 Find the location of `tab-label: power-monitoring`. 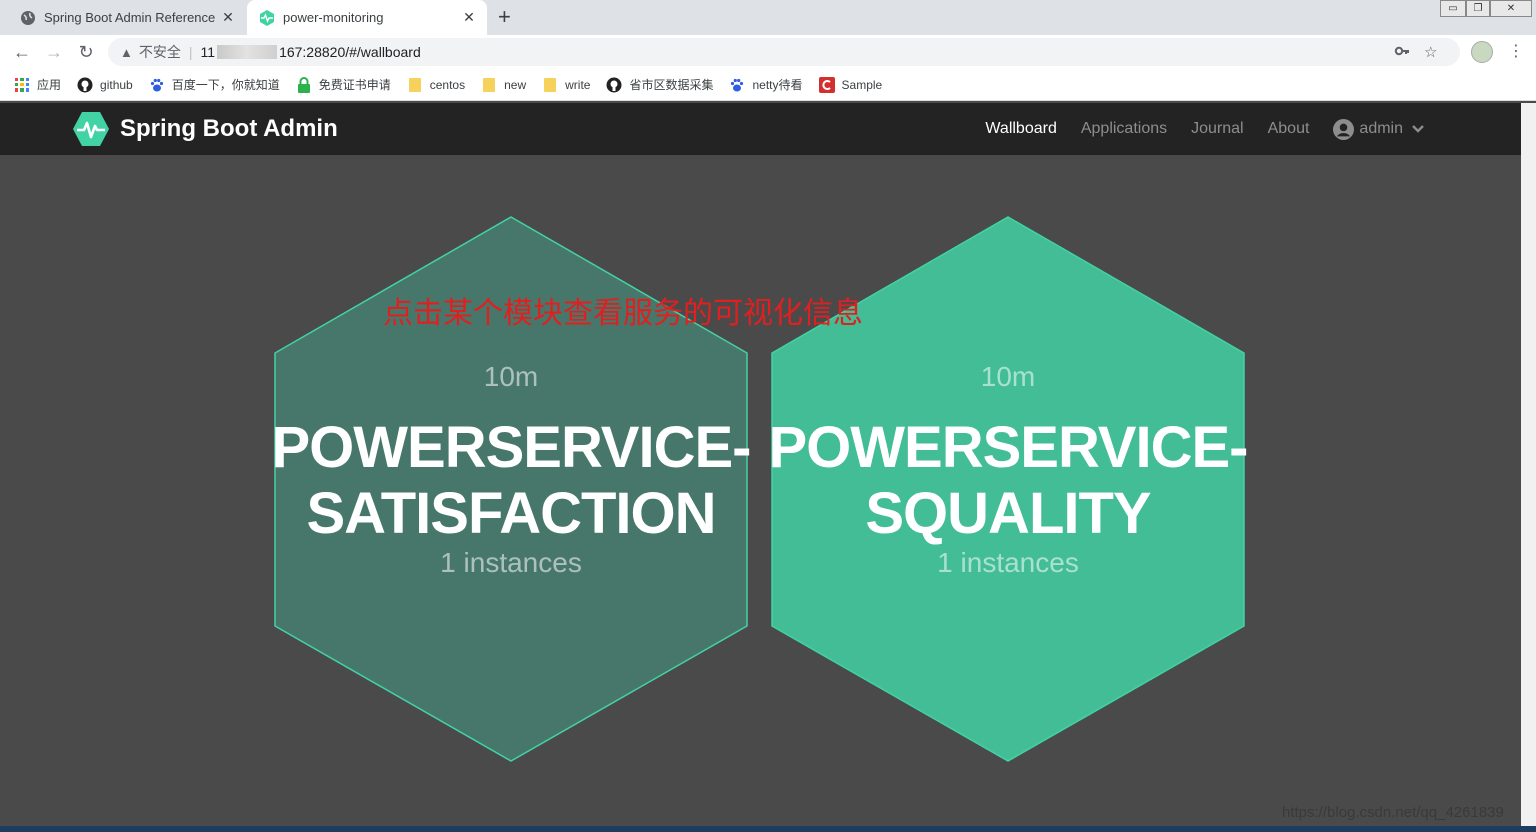

tab-label: power-monitoring is located at coordinates (333, 17).